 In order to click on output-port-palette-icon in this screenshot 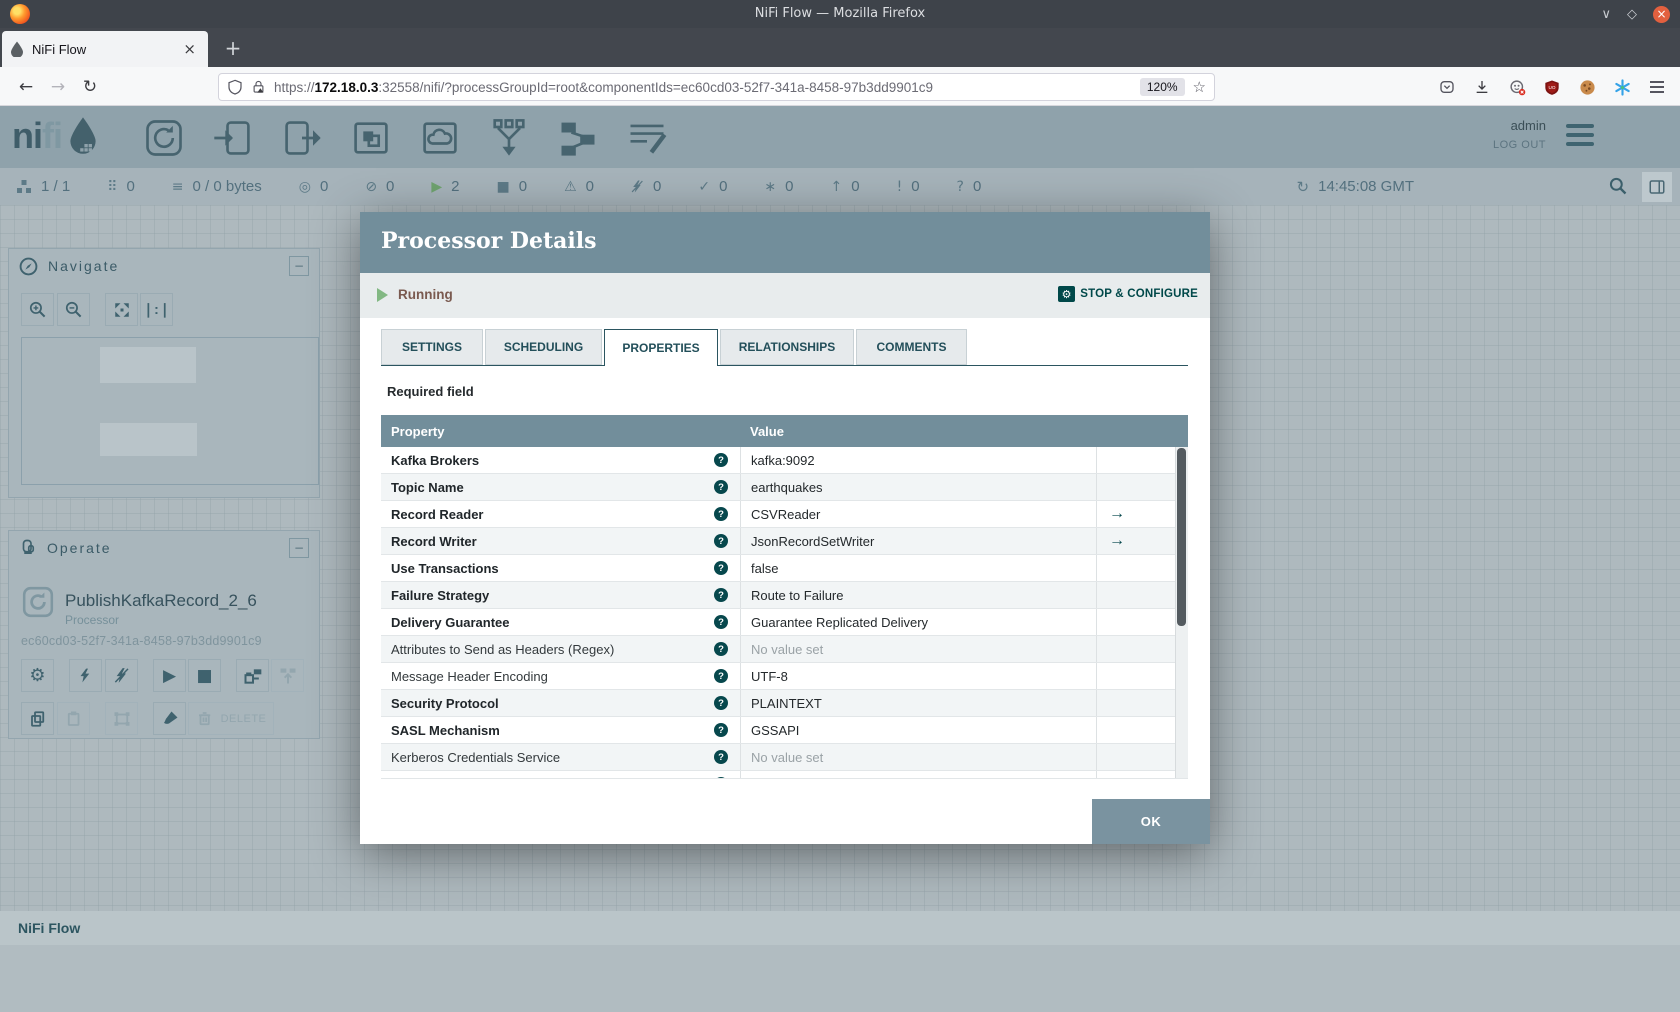, I will do `click(302, 138)`.